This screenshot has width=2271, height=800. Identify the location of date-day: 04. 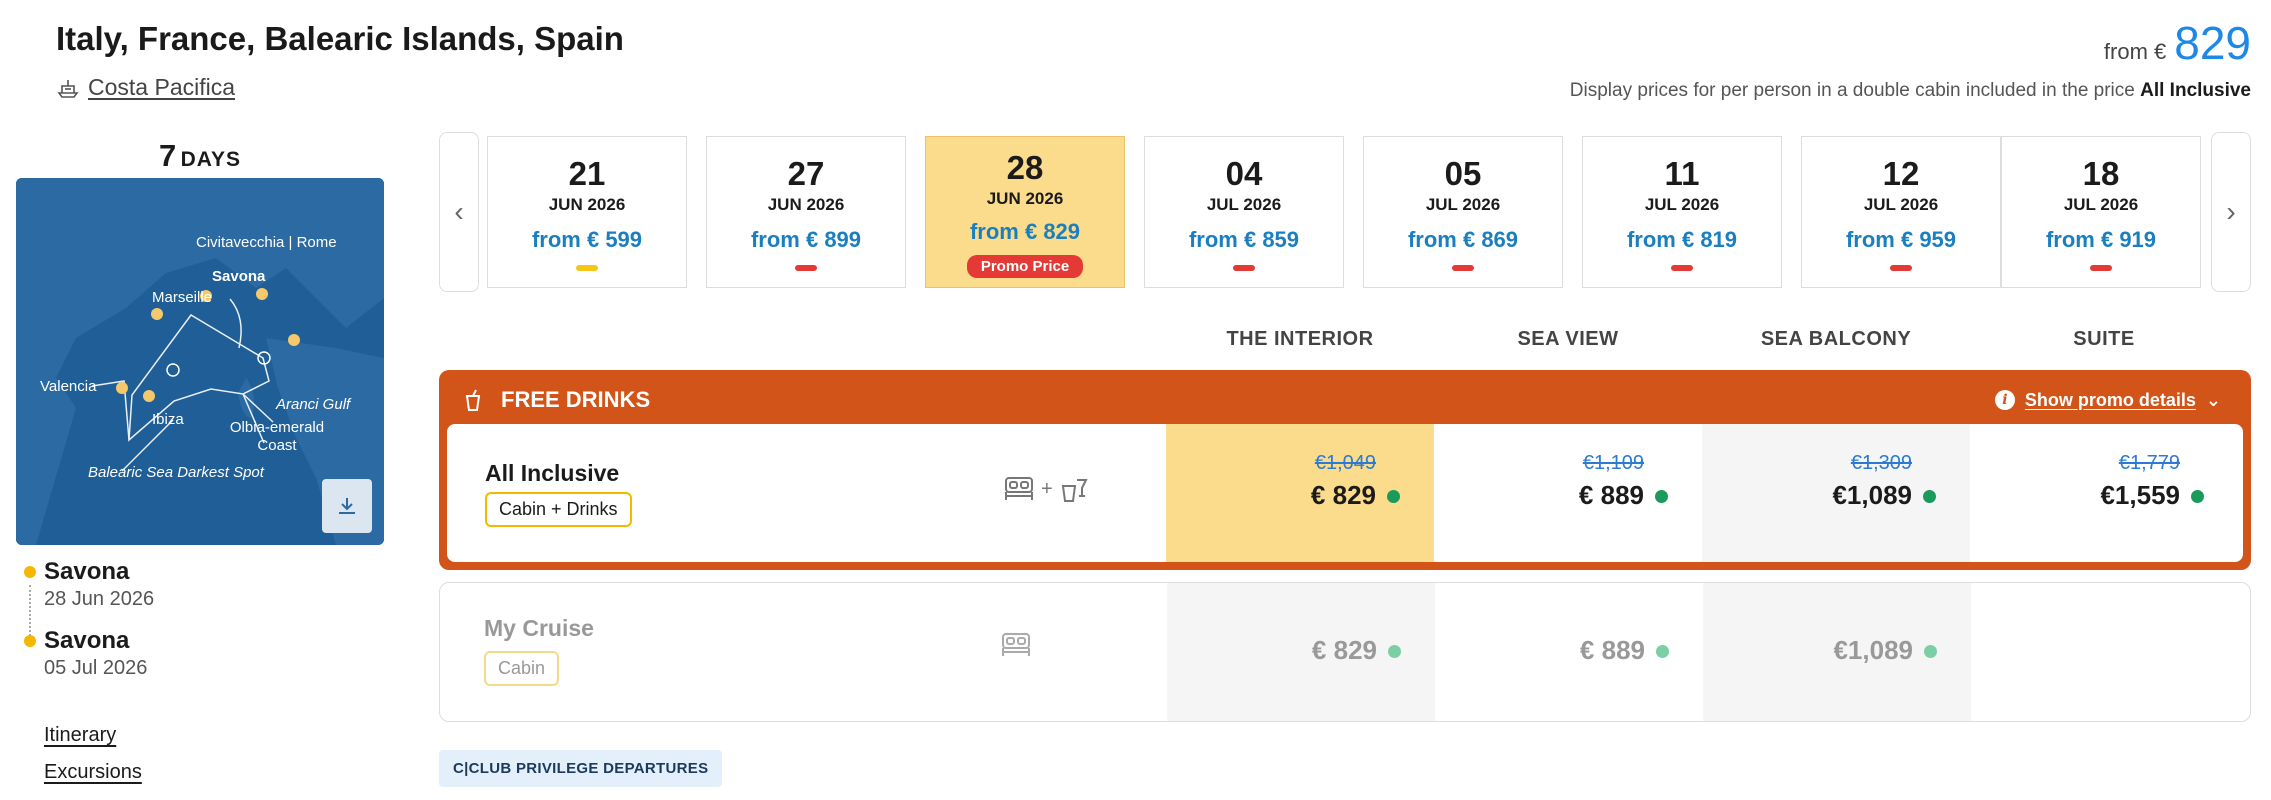
(1244, 173).